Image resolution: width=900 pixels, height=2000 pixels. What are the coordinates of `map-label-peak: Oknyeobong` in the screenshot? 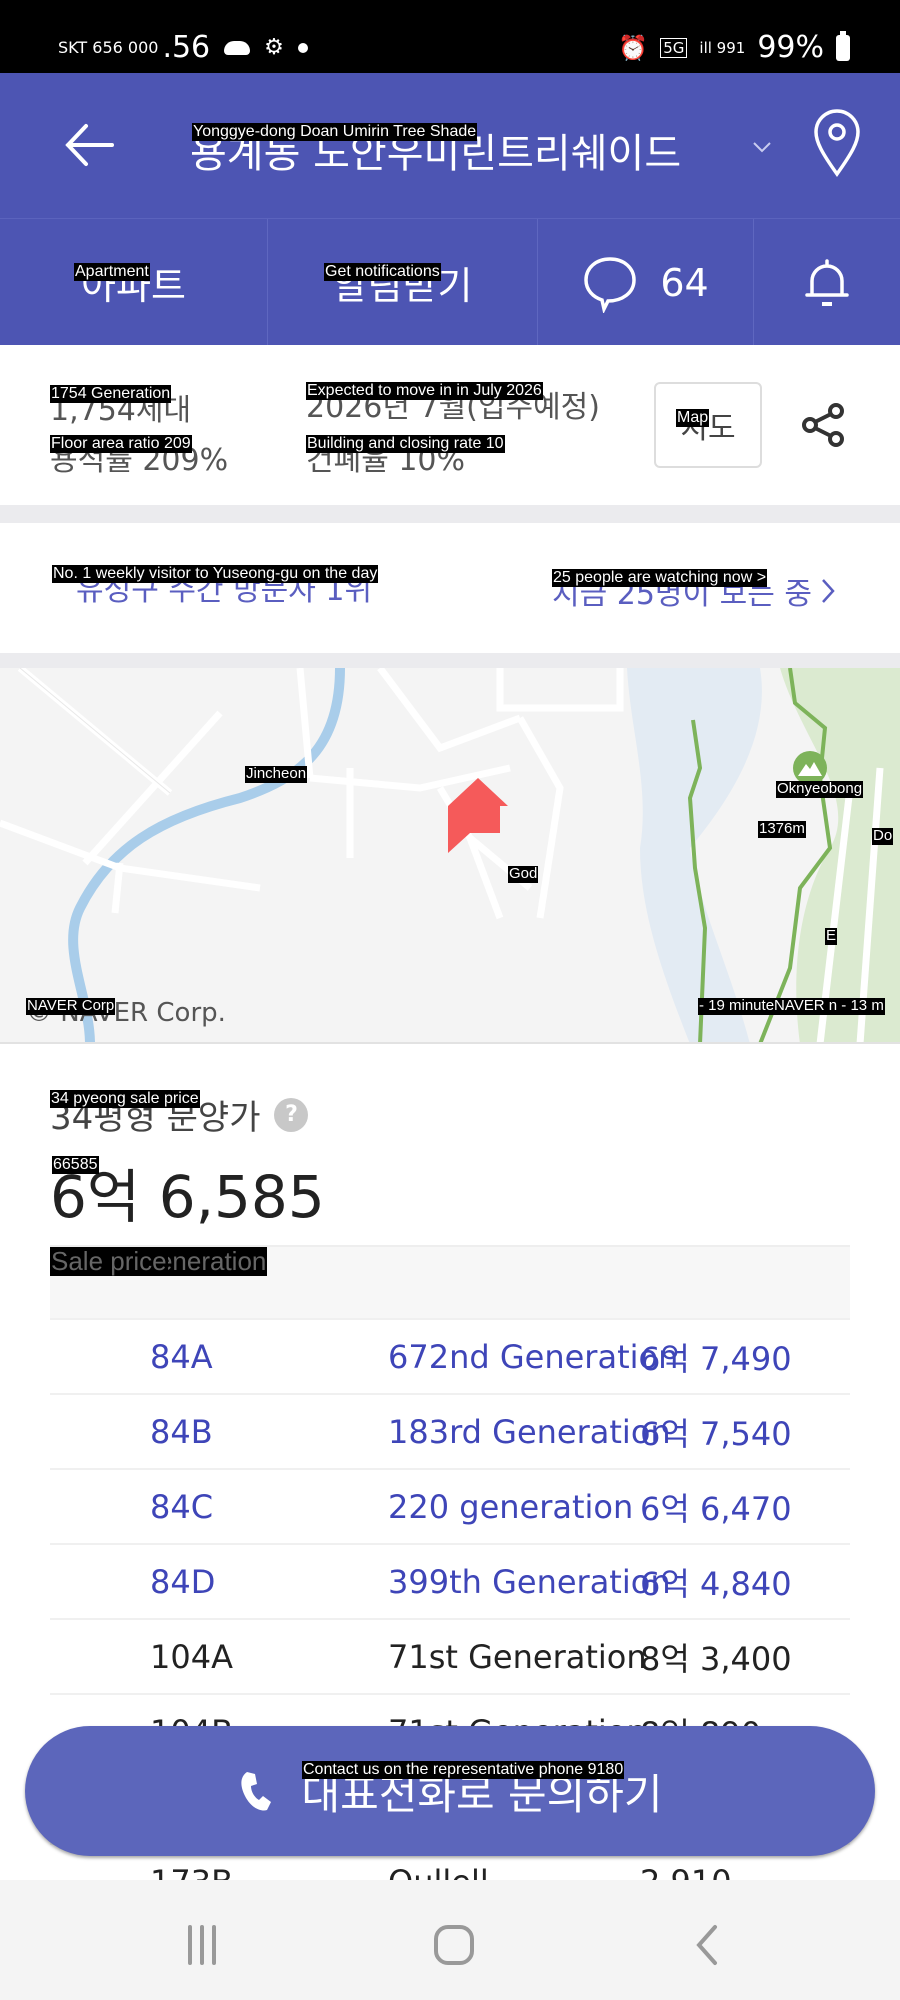 It's located at (820, 789).